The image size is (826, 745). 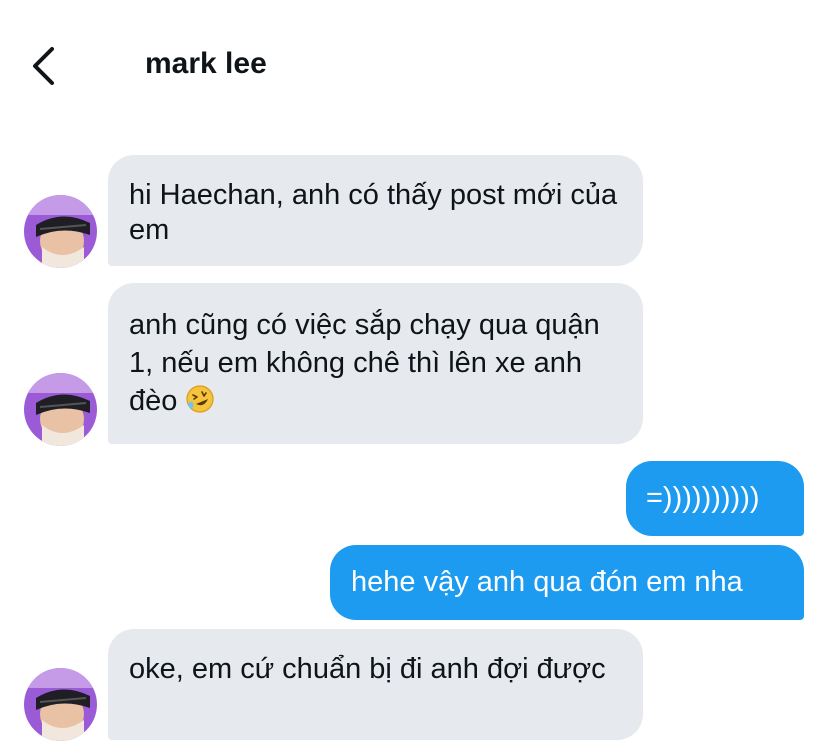 I want to click on message-text: hi Haechan, anh có thấy post mới của em, so click(x=373, y=212).